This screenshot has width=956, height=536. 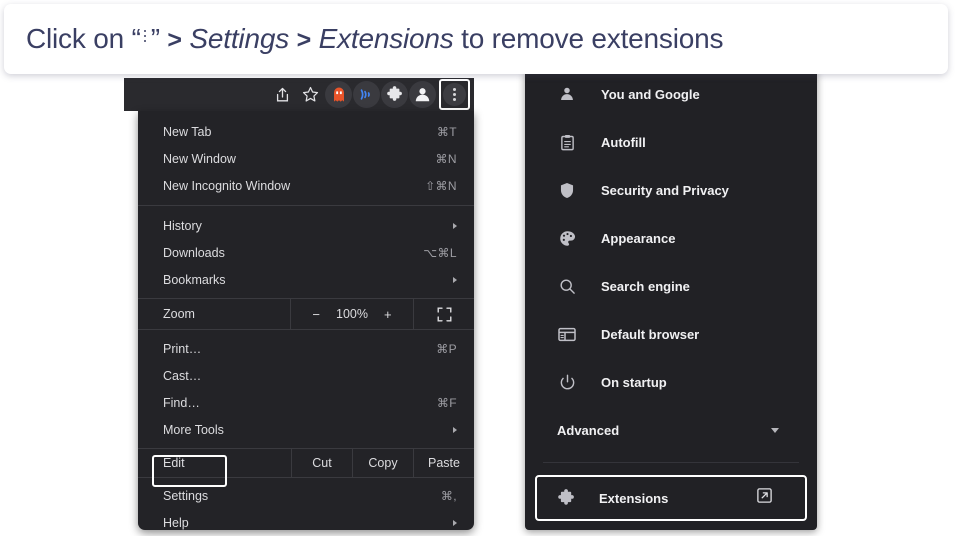 I want to click on extension-avatar-icon, so click(x=338, y=94).